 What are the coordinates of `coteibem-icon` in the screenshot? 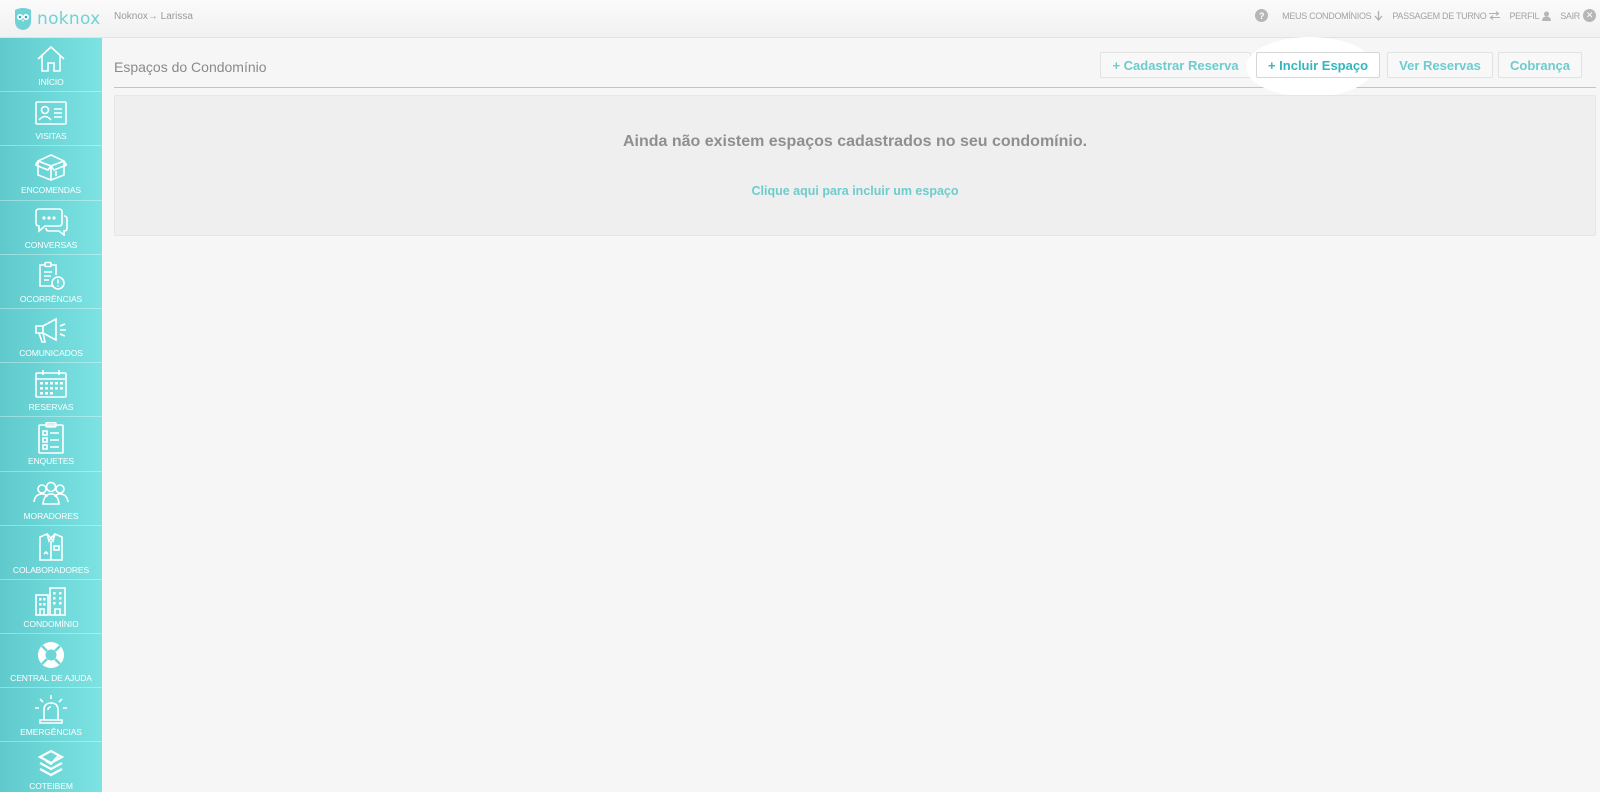 It's located at (51, 763).